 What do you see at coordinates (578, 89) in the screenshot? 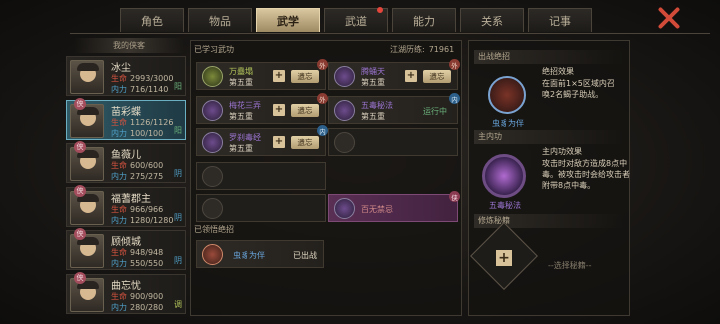
I see `ultimate-effect-text: 在面前1×5区域内召唤2名蝎子助战。` at bounding box center [578, 89].